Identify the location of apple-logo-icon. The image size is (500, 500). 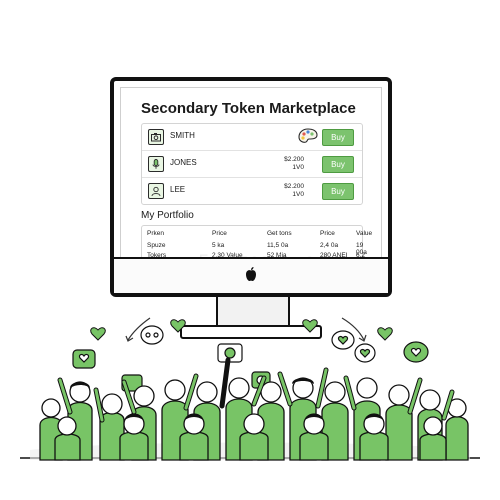
(251, 274).